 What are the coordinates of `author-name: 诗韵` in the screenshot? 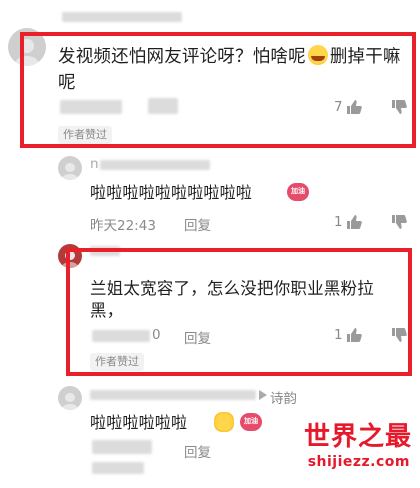 It's located at (283, 397).